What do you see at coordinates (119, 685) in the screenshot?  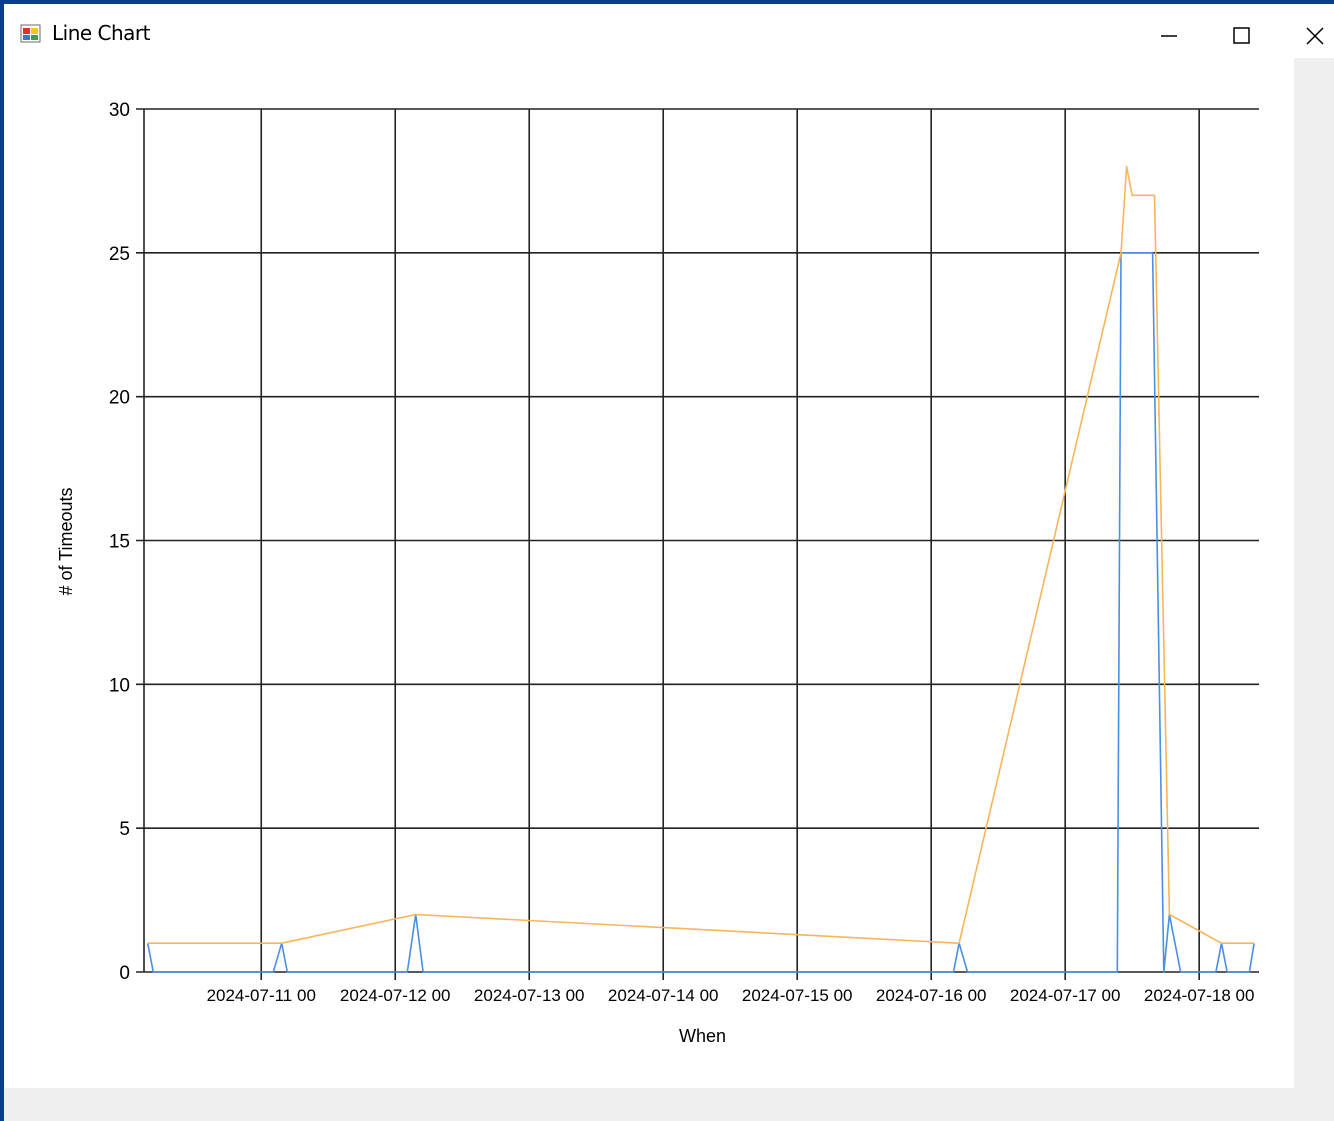 I see `y-tick-label: 10` at bounding box center [119, 685].